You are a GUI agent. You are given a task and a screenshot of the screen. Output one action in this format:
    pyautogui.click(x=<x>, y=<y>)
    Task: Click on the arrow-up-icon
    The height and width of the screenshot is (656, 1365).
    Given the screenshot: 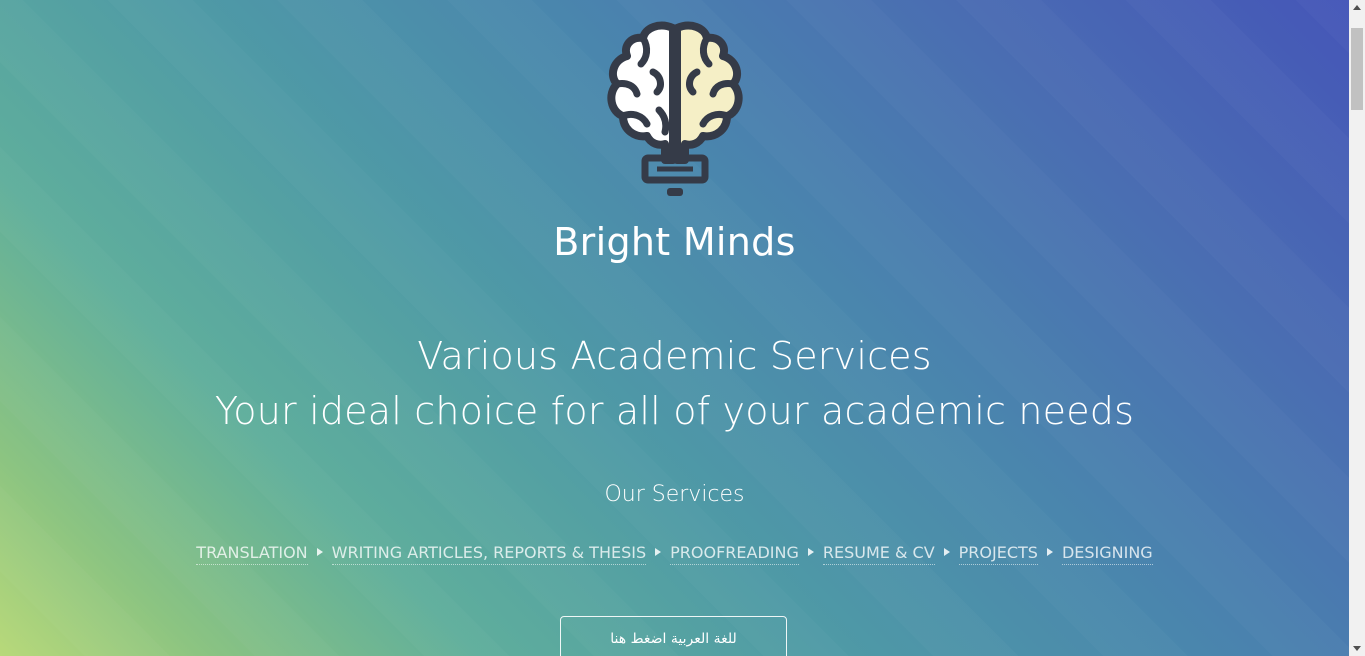 What is the action you would take?
    pyautogui.click(x=1357, y=7)
    